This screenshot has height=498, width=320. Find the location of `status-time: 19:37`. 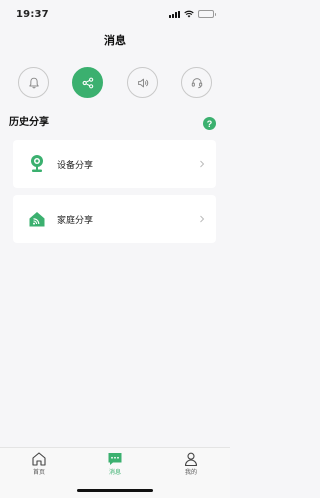

status-time: 19:37 is located at coordinates (32, 14).